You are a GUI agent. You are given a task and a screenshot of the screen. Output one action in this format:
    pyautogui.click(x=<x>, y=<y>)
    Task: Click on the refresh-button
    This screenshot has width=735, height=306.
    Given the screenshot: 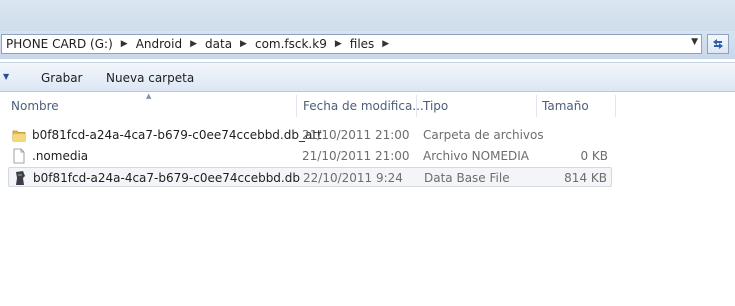 What is the action you would take?
    pyautogui.click(x=718, y=44)
    